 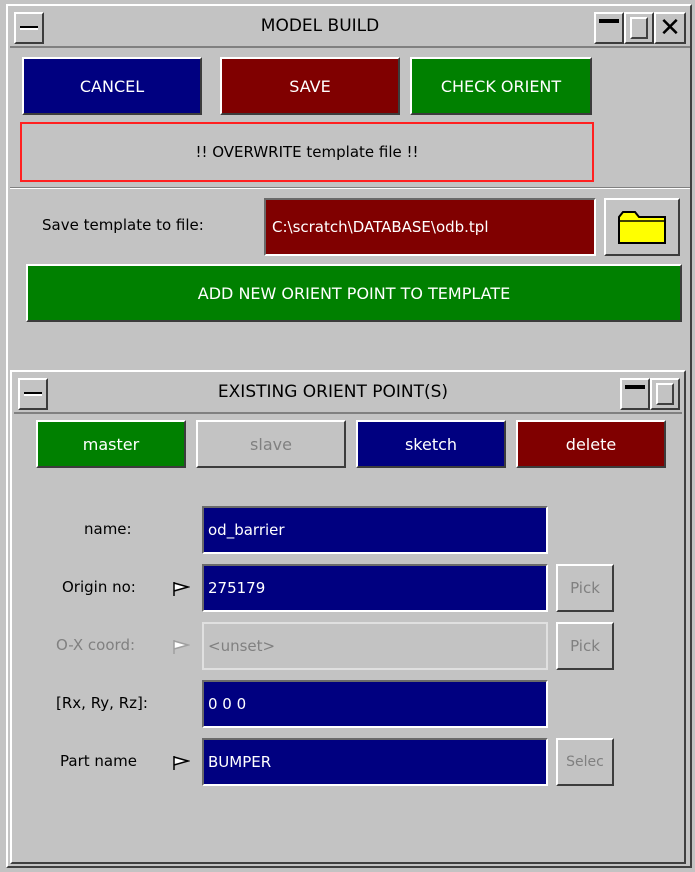 I want to click on minimize-icon, so click(x=609, y=21).